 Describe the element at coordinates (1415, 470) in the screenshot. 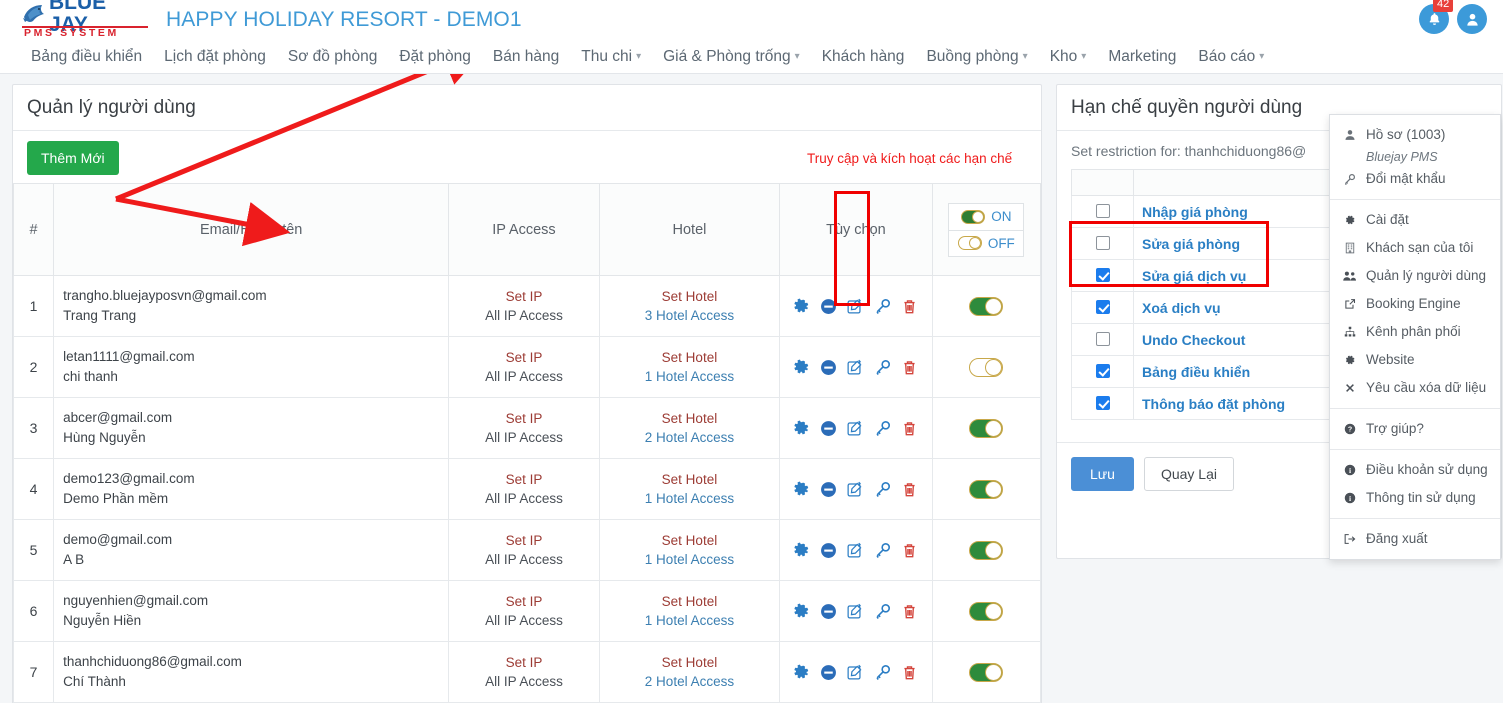

I see `dropdown-item-info-circle: i Điều khoản sử dụng` at that location.